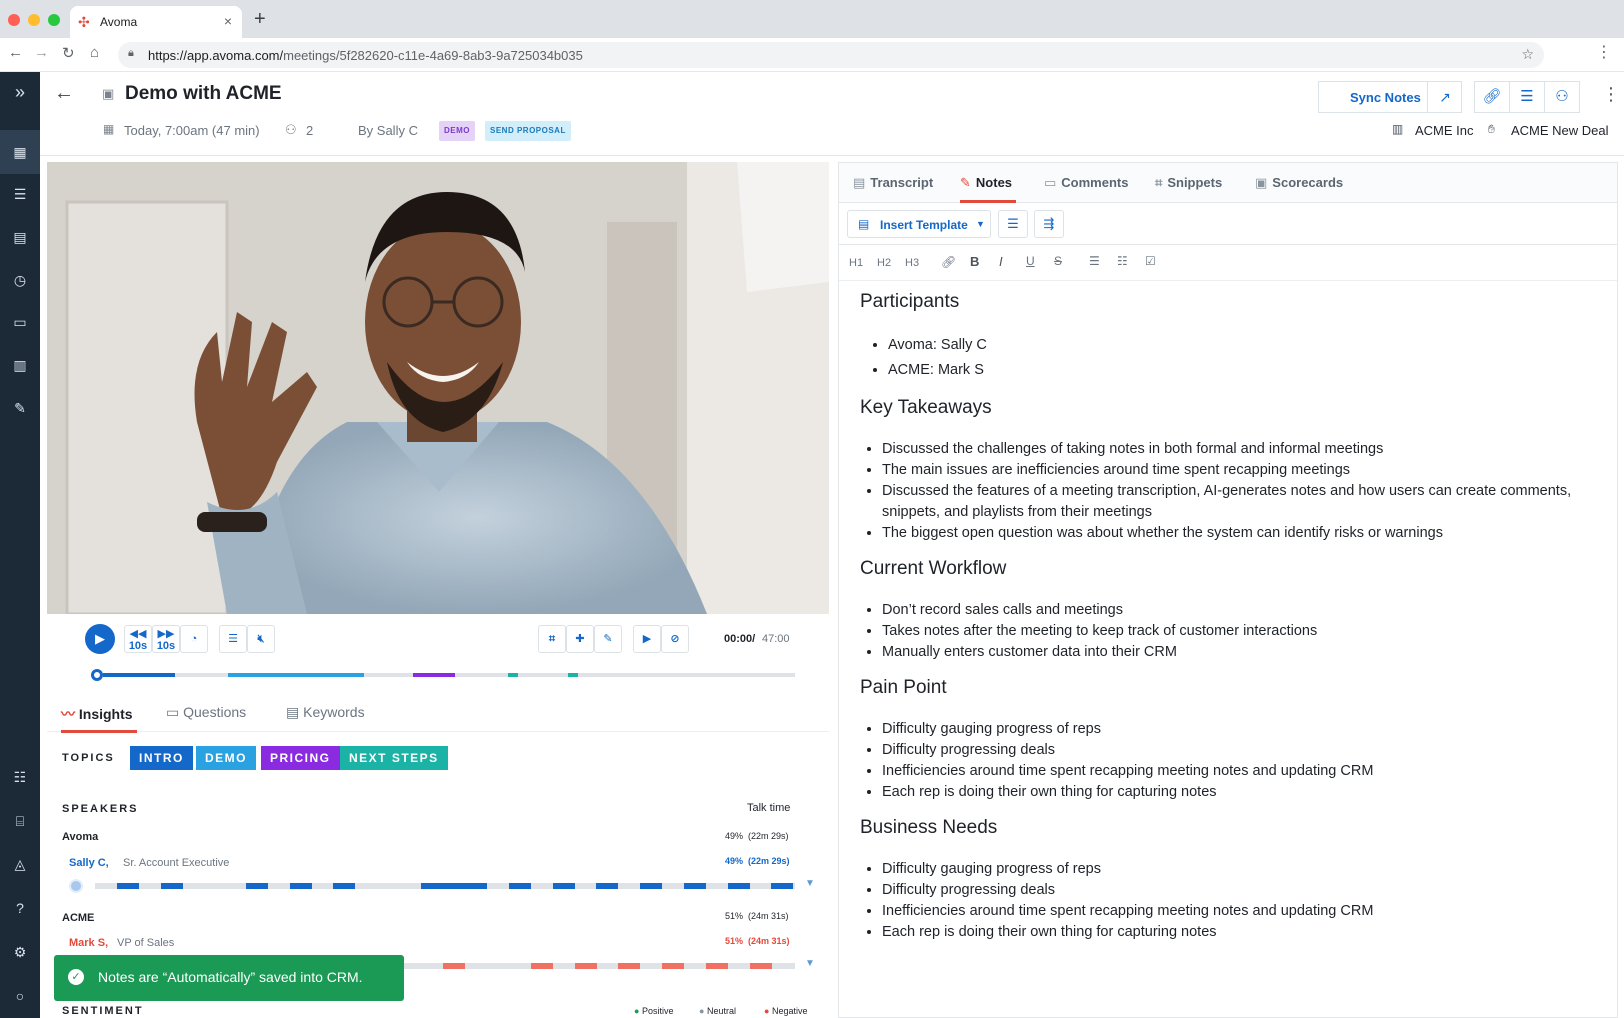  I want to click on settings-icon: ⚙, so click(20, 952).